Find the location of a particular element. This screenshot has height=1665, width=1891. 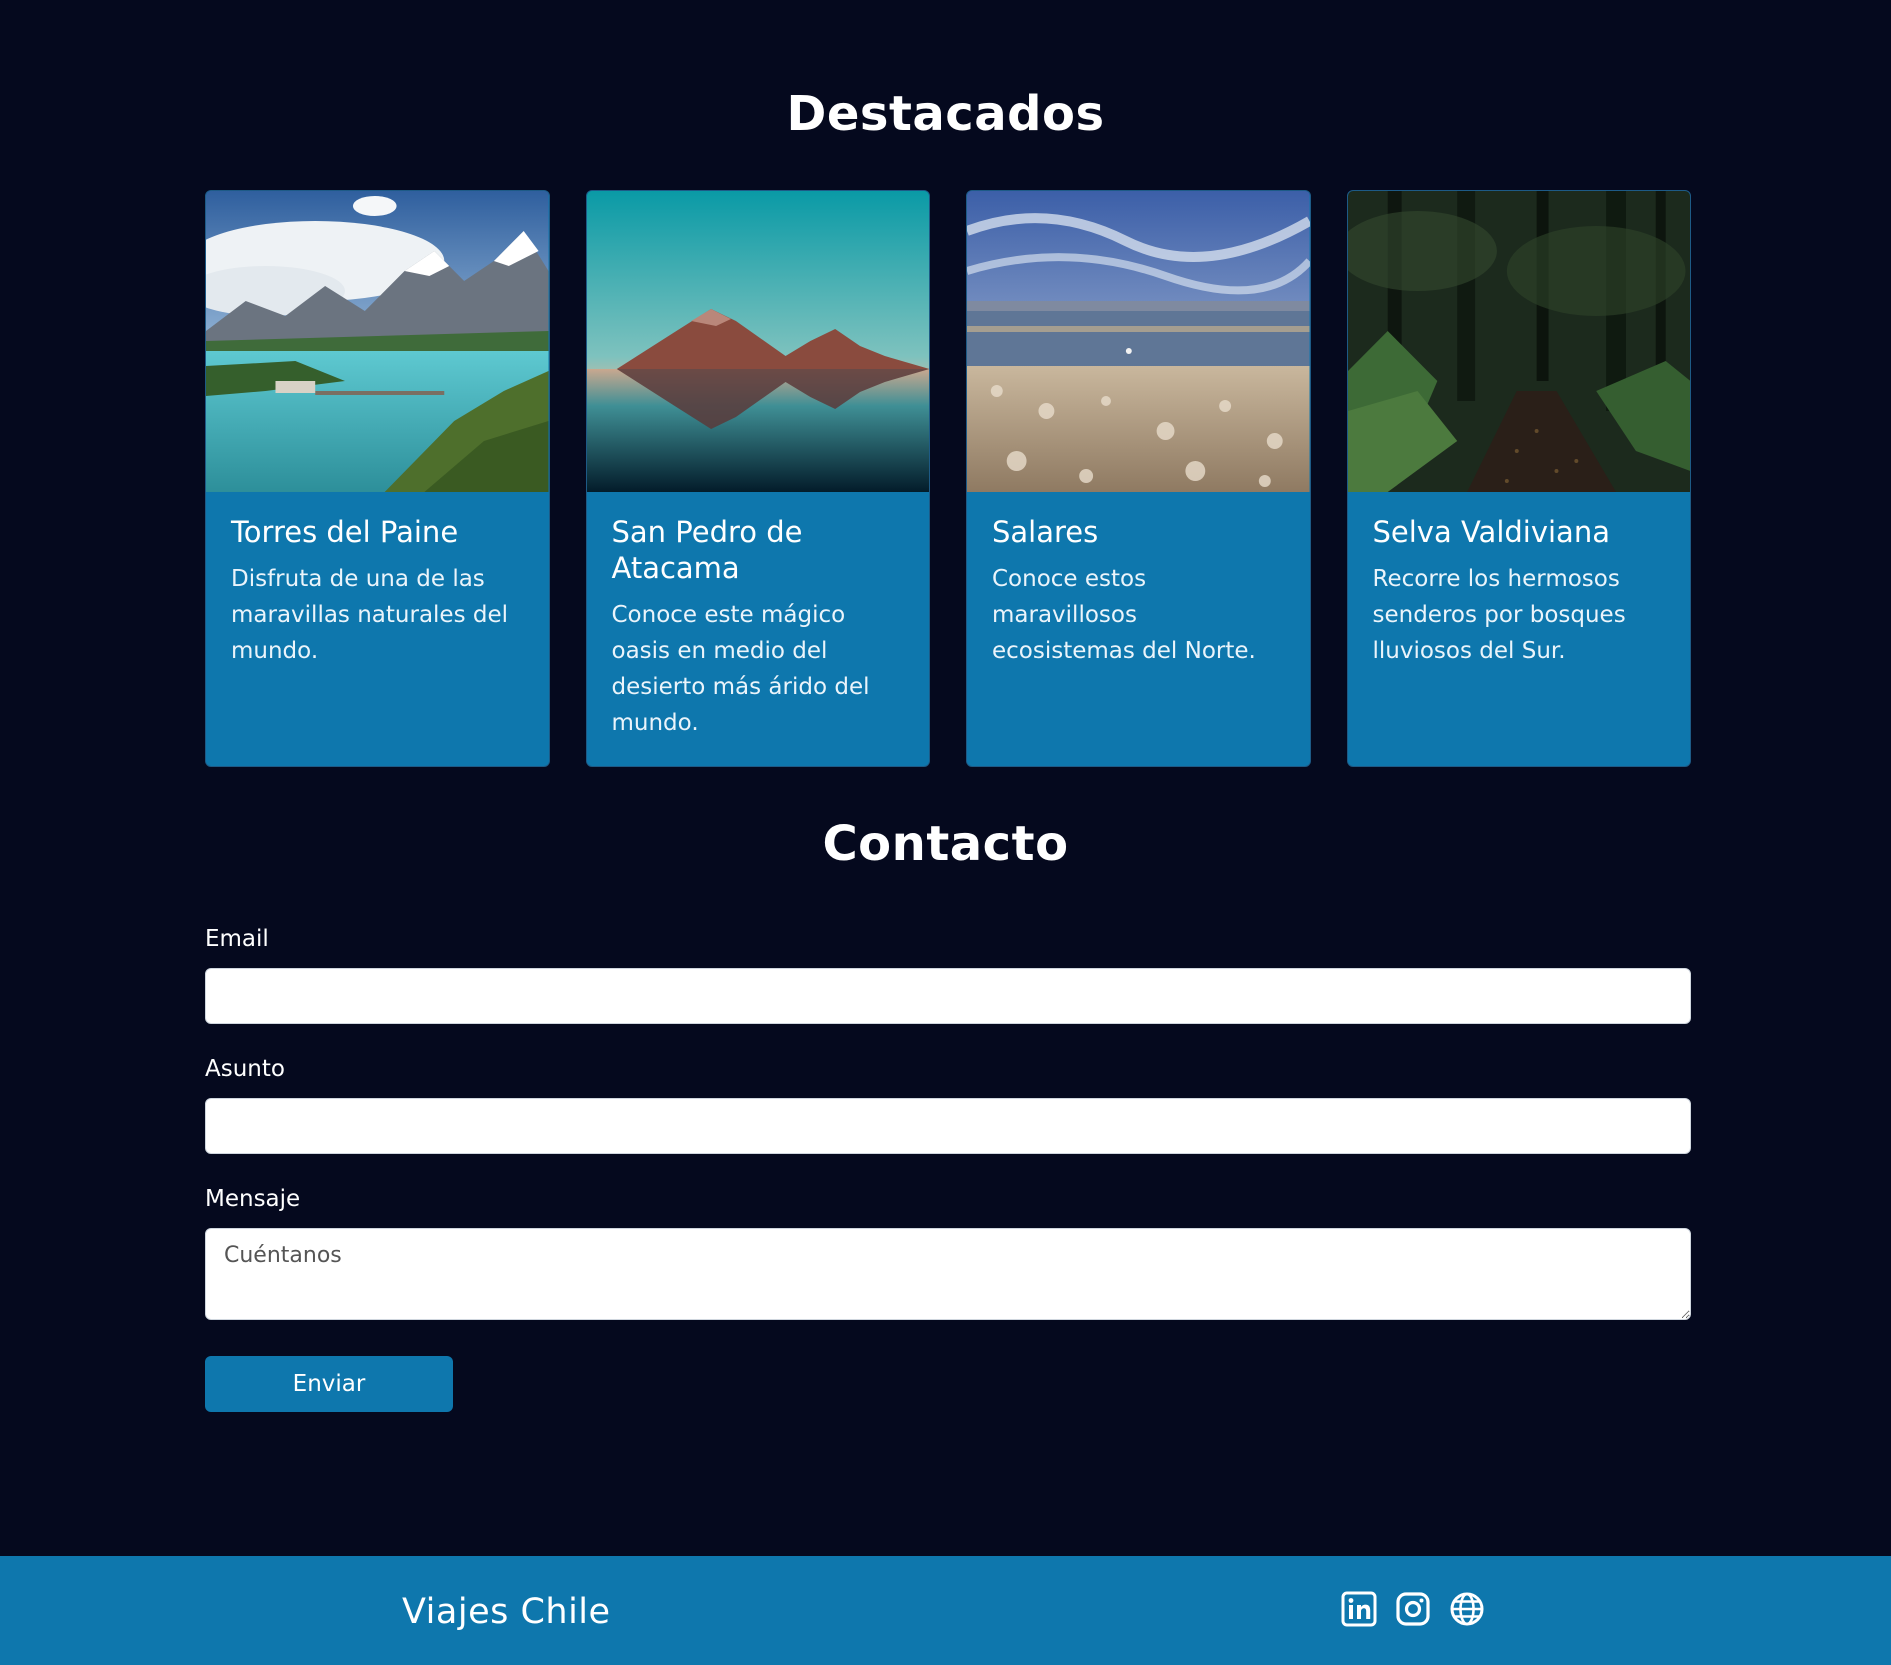

card-title: Selva Valdiviana is located at coordinates (1491, 532).